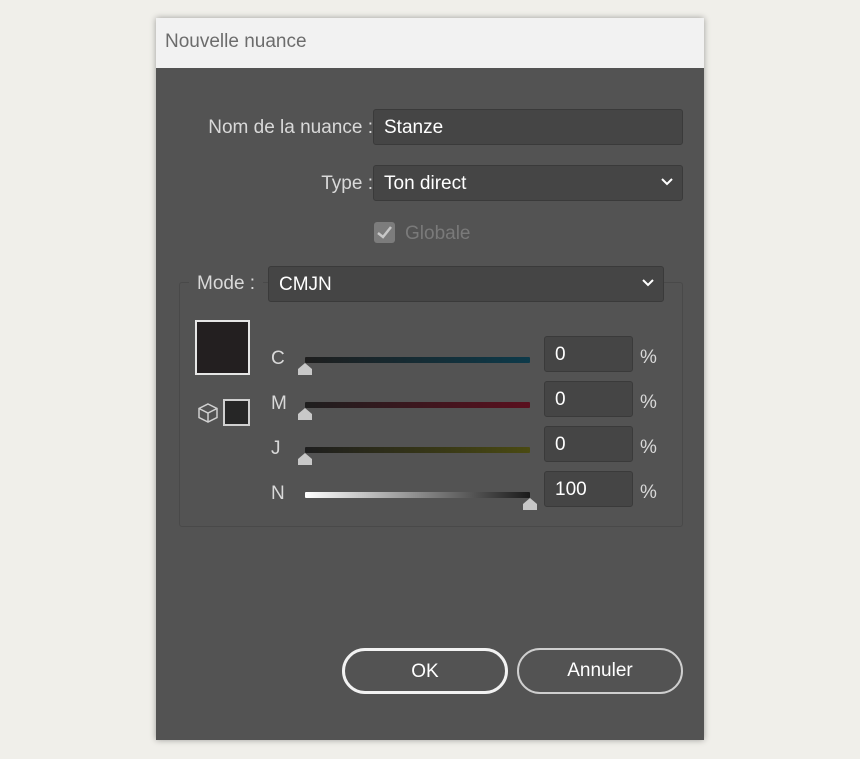 This screenshot has height=759, width=860. Describe the element at coordinates (438, 233) in the screenshot. I see `global-label: Globale` at that location.